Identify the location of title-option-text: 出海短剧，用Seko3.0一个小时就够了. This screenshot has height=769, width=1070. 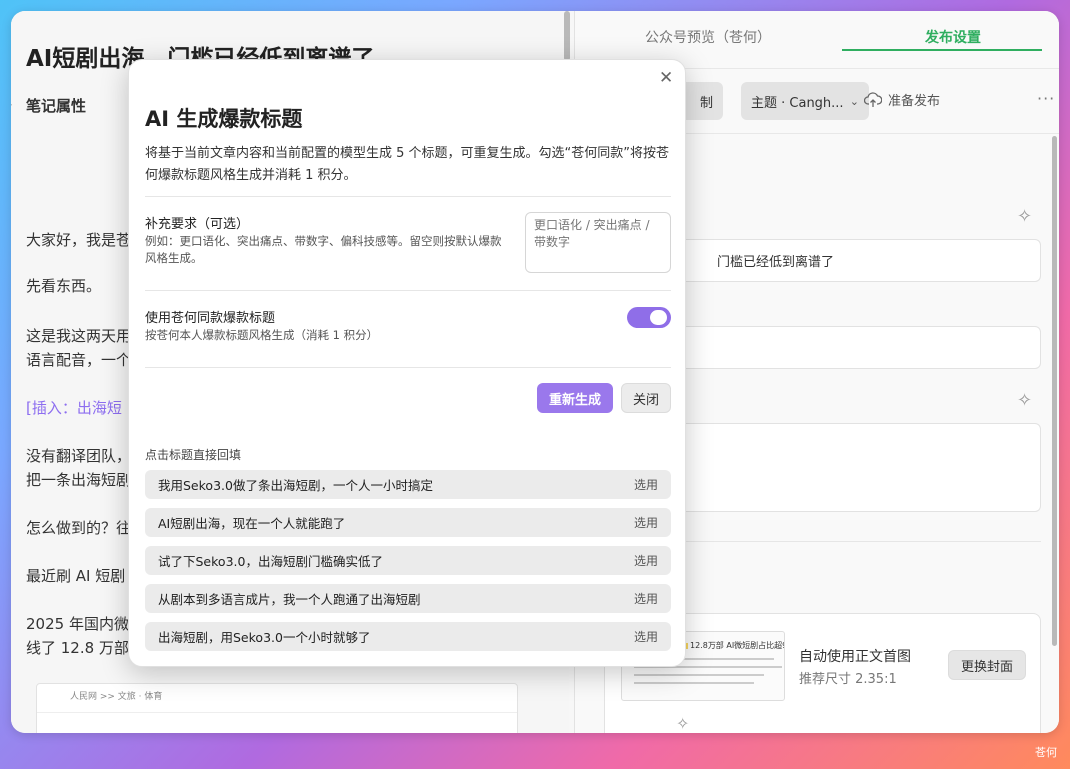
(264, 637).